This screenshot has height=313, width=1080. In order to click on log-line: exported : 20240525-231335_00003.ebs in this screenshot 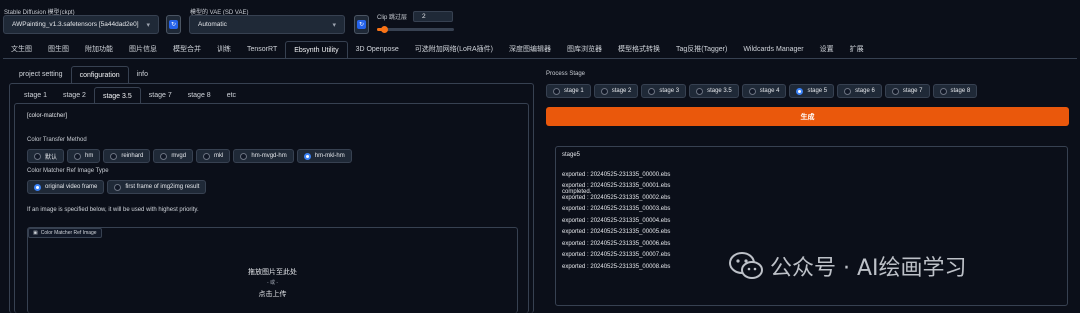, I will do `click(616, 209)`.